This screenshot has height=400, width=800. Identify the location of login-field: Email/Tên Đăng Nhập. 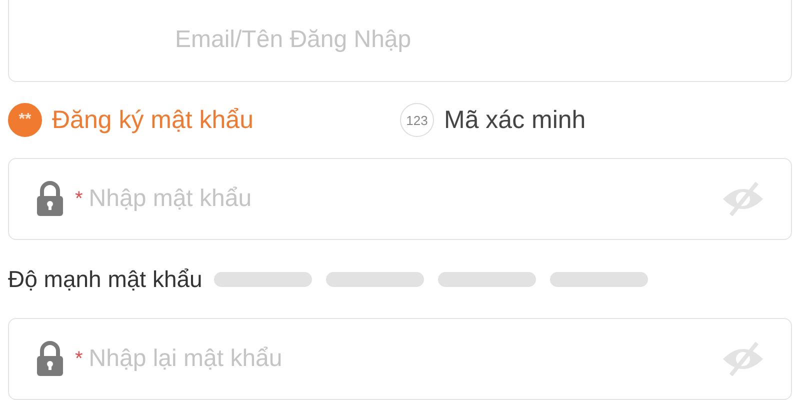
(469, 40).